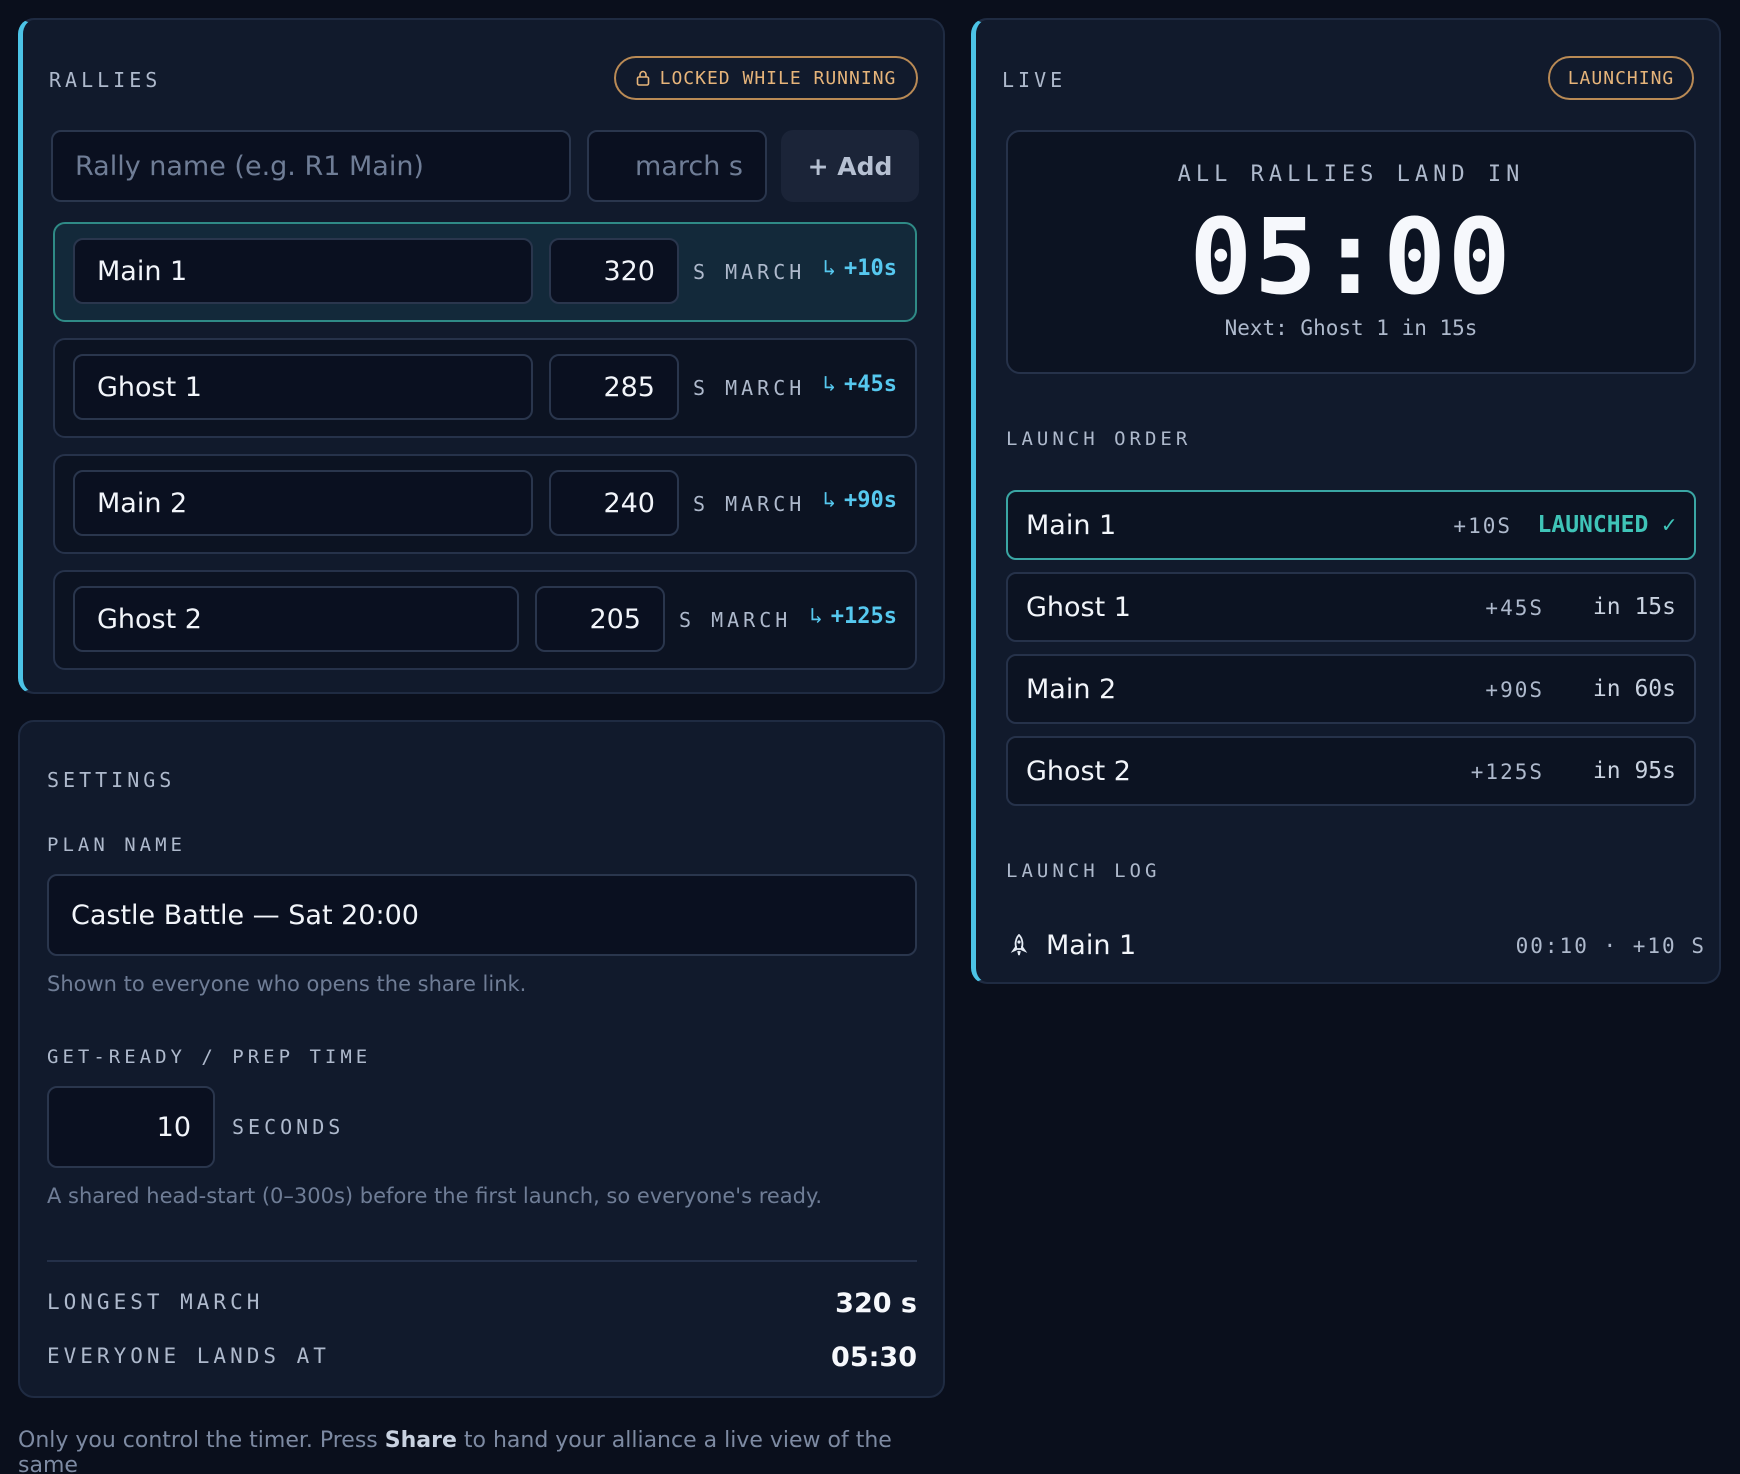 The height and width of the screenshot is (1474, 1740). Describe the element at coordinates (1099, 439) in the screenshot. I see `launch-order-title: LAUNCH ORDER` at that location.